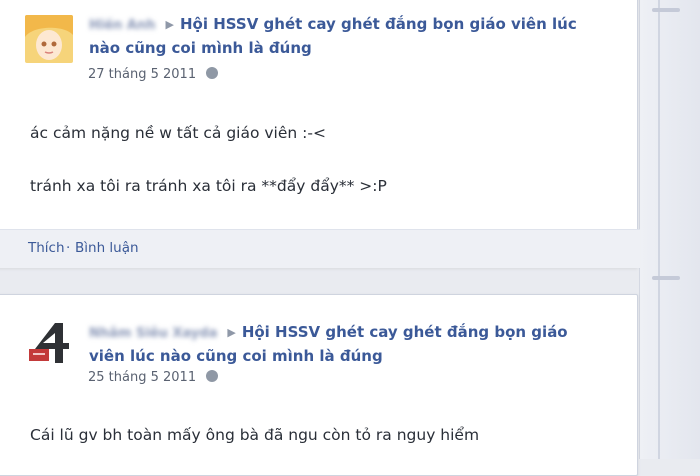 The width and height of the screenshot is (700, 476). I want to click on post-actions-bar: Thích · Bình luận, so click(320, 248).